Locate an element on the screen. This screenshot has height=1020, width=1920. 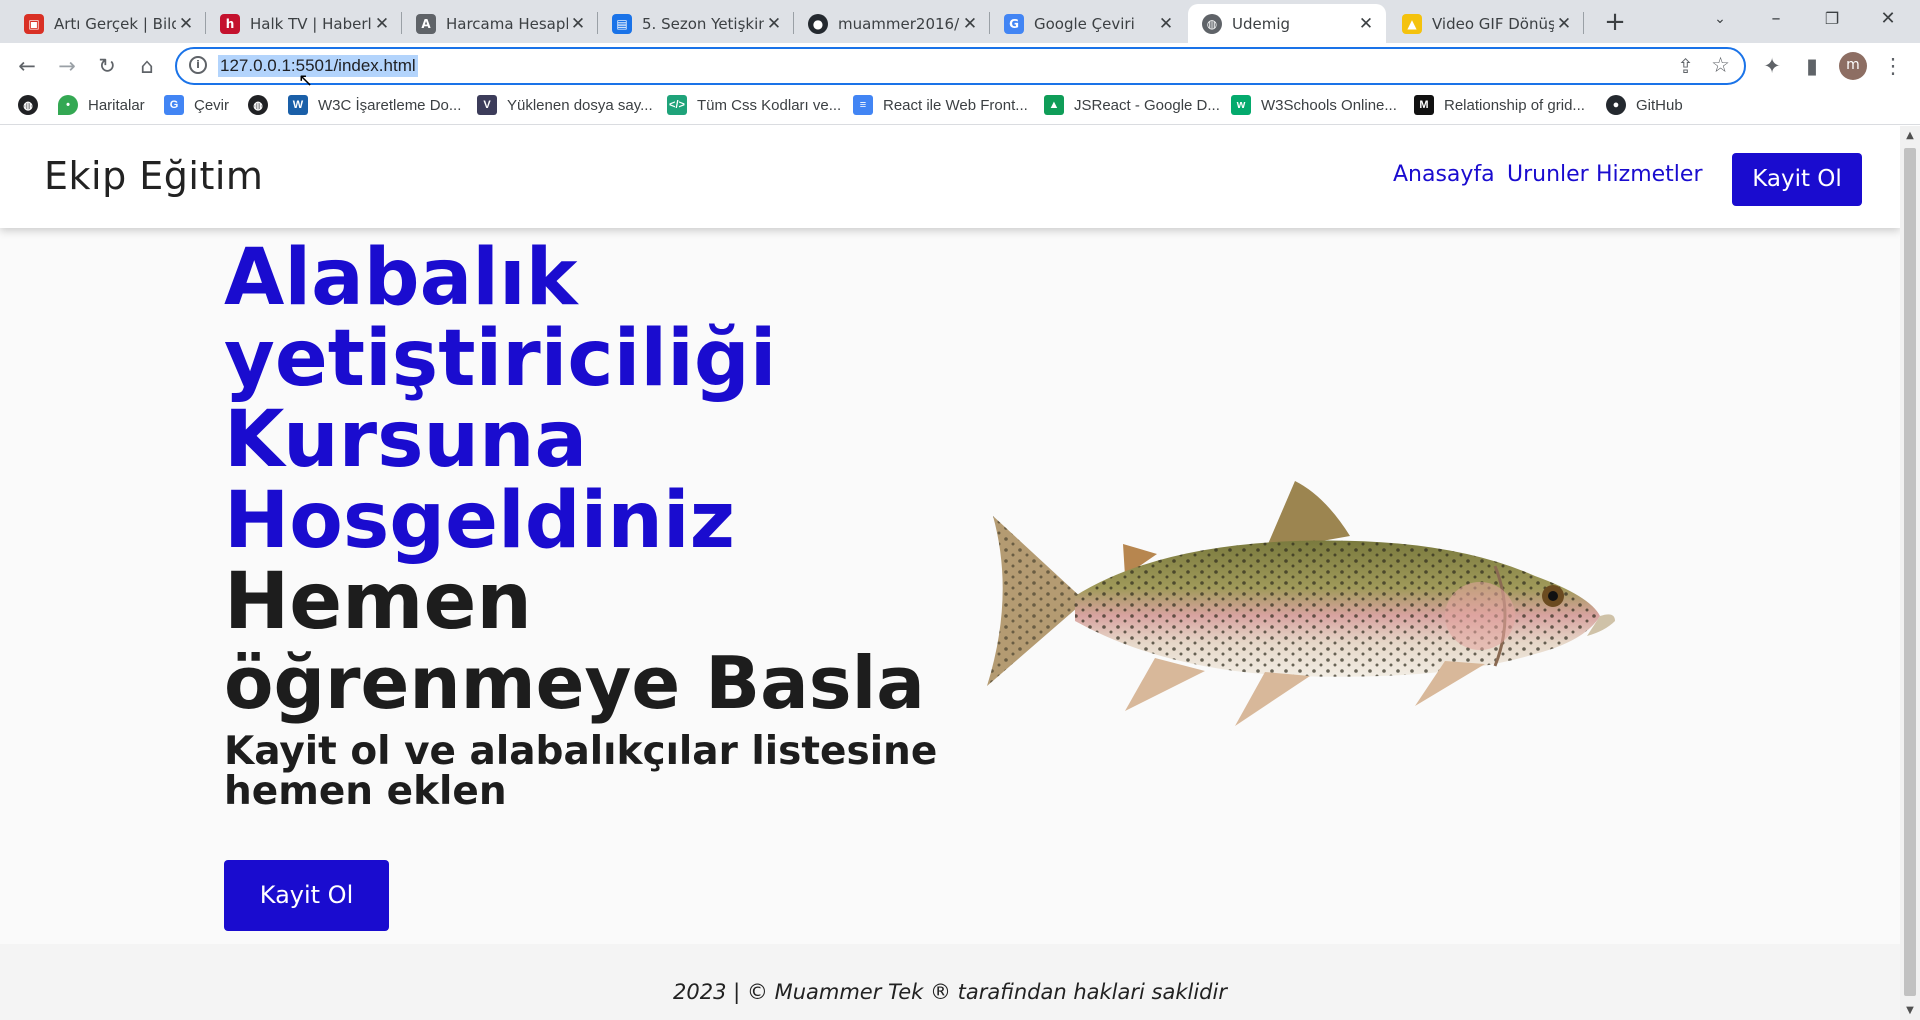
nav-urunler: Urunler is located at coordinates (1548, 174).